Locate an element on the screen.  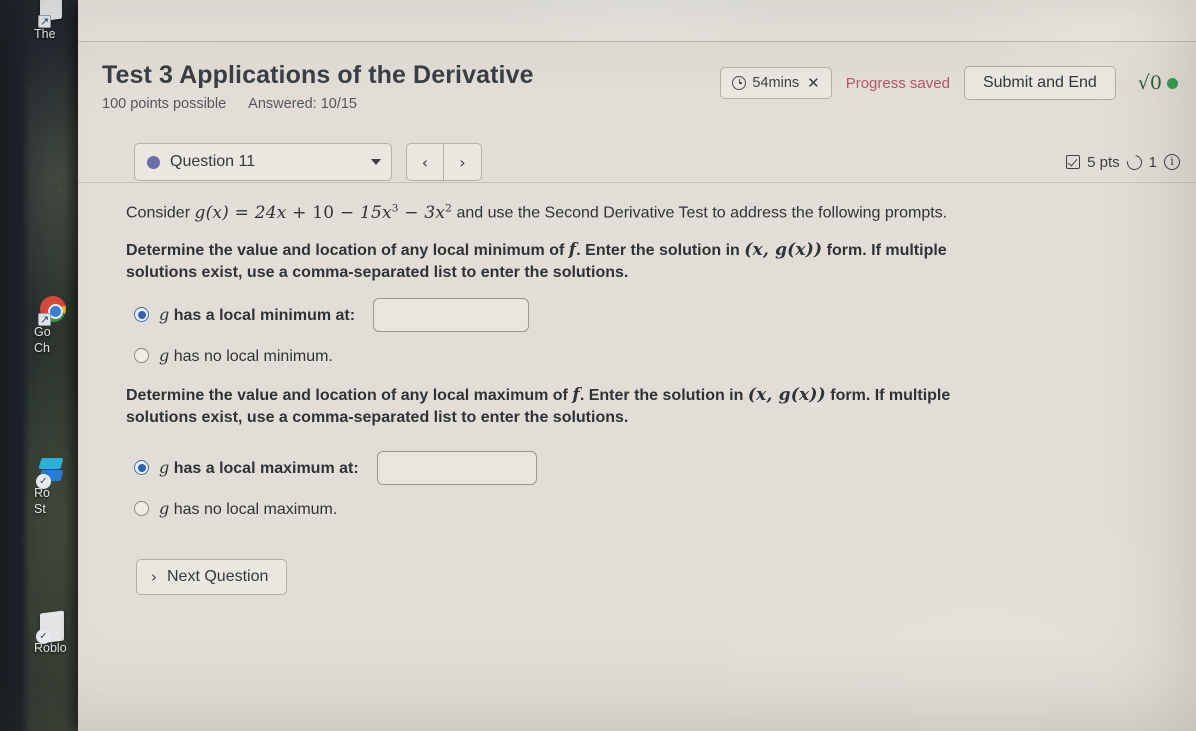
radio-max-has is located at coordinates (141, 468).